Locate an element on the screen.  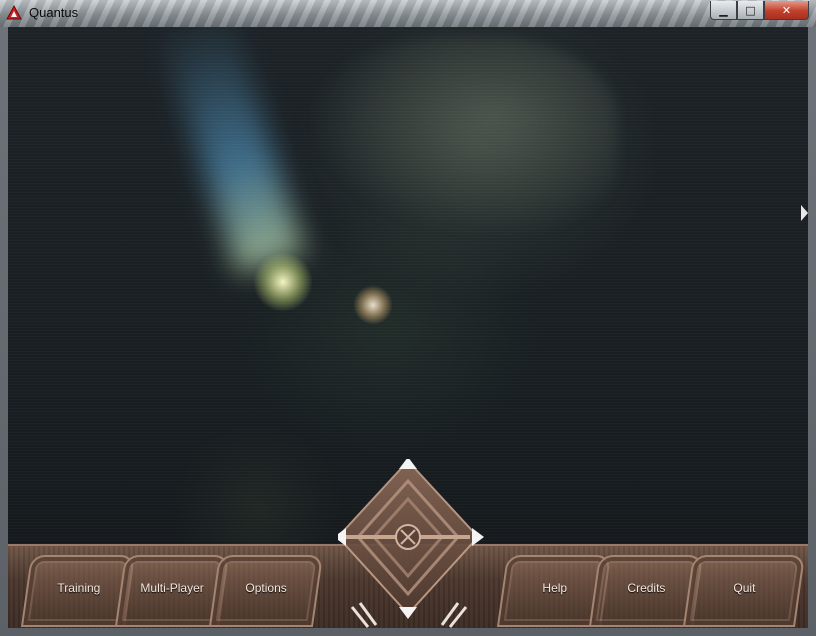
arrow-left-icon is located at coordinates (342, 537).